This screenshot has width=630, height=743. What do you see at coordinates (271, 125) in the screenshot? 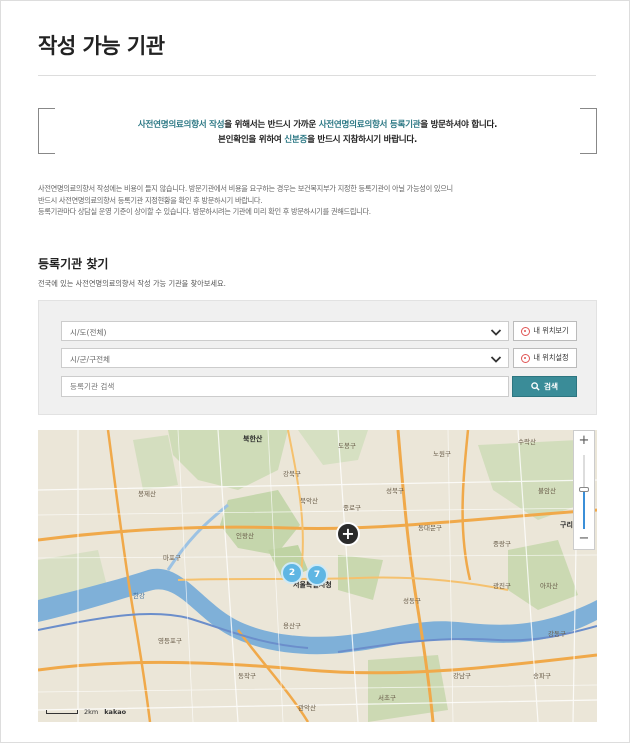
I see `notice-text: 을 위해서는 반드시 가까운` at bounding box center [271, 125].